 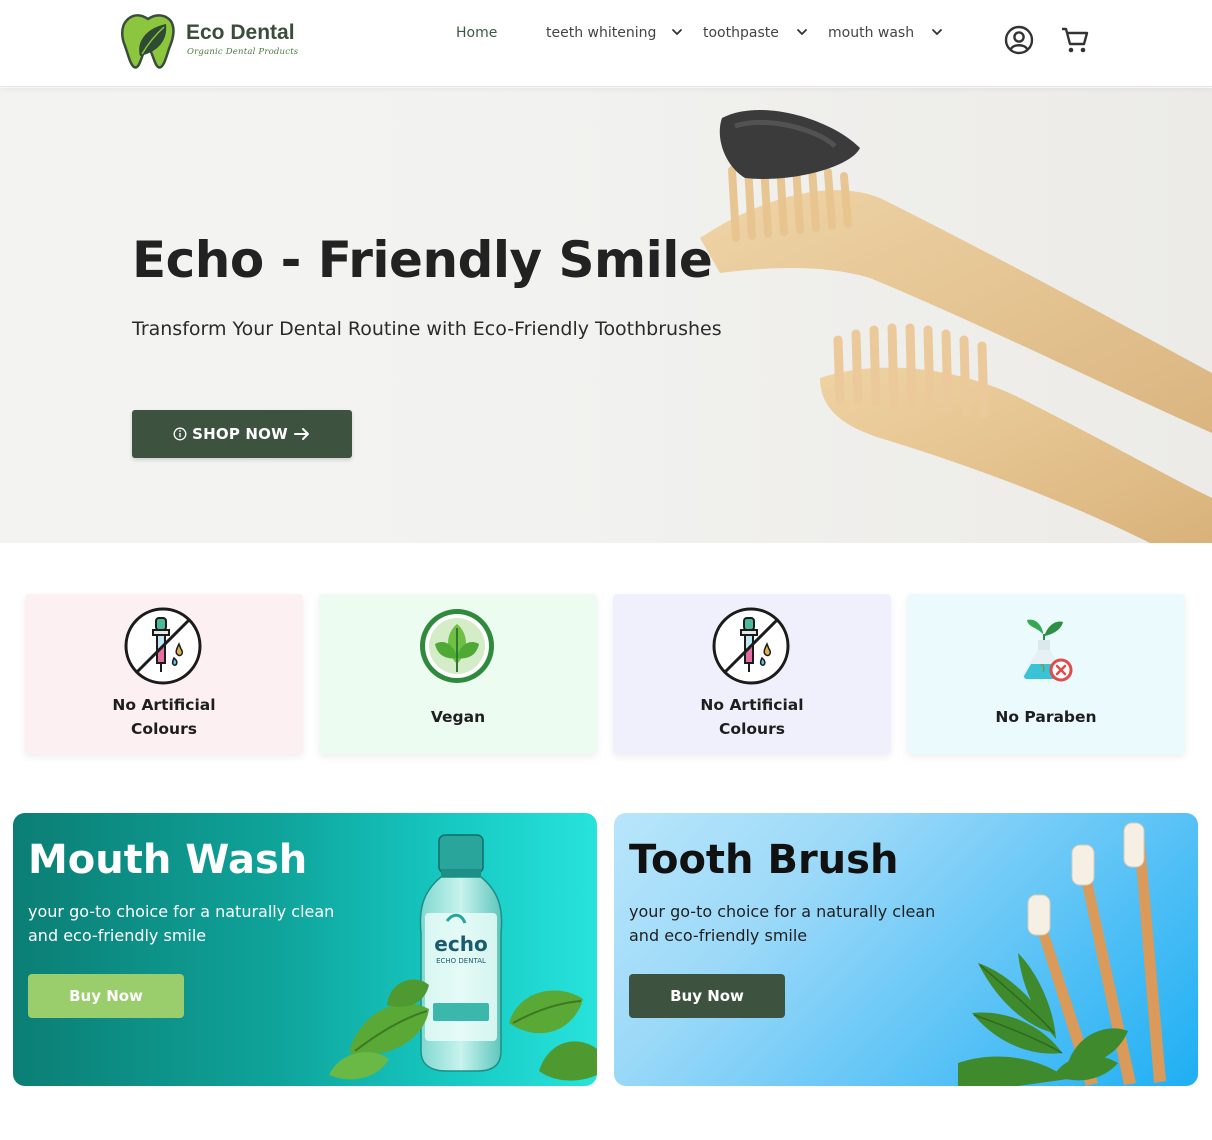 What do you see at coordinates (301, 434) in the screenshot?
I see `arrow-right-icon` at bounding box center [301, 434].